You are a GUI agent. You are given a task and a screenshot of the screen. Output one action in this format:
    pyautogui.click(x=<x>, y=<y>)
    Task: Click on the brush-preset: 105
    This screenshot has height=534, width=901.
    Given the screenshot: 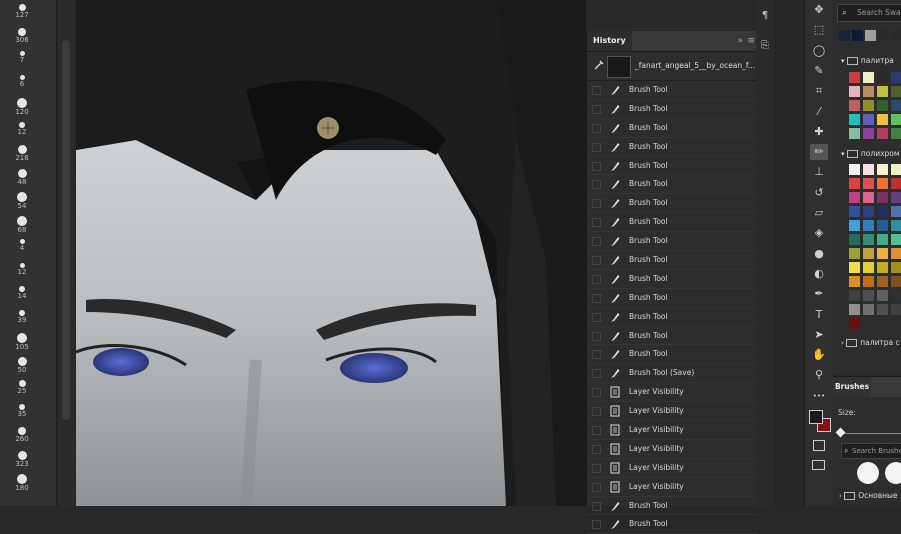 What is the action you would take?
    pyautogui.click(x=22, y=342)
    